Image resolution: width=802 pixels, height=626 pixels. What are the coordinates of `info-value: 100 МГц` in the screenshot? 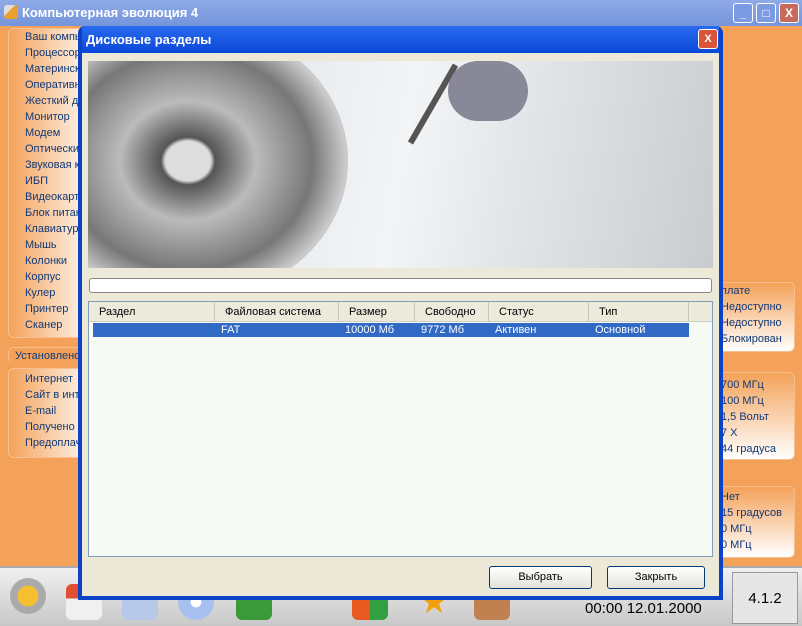 It's located at (742, 401).